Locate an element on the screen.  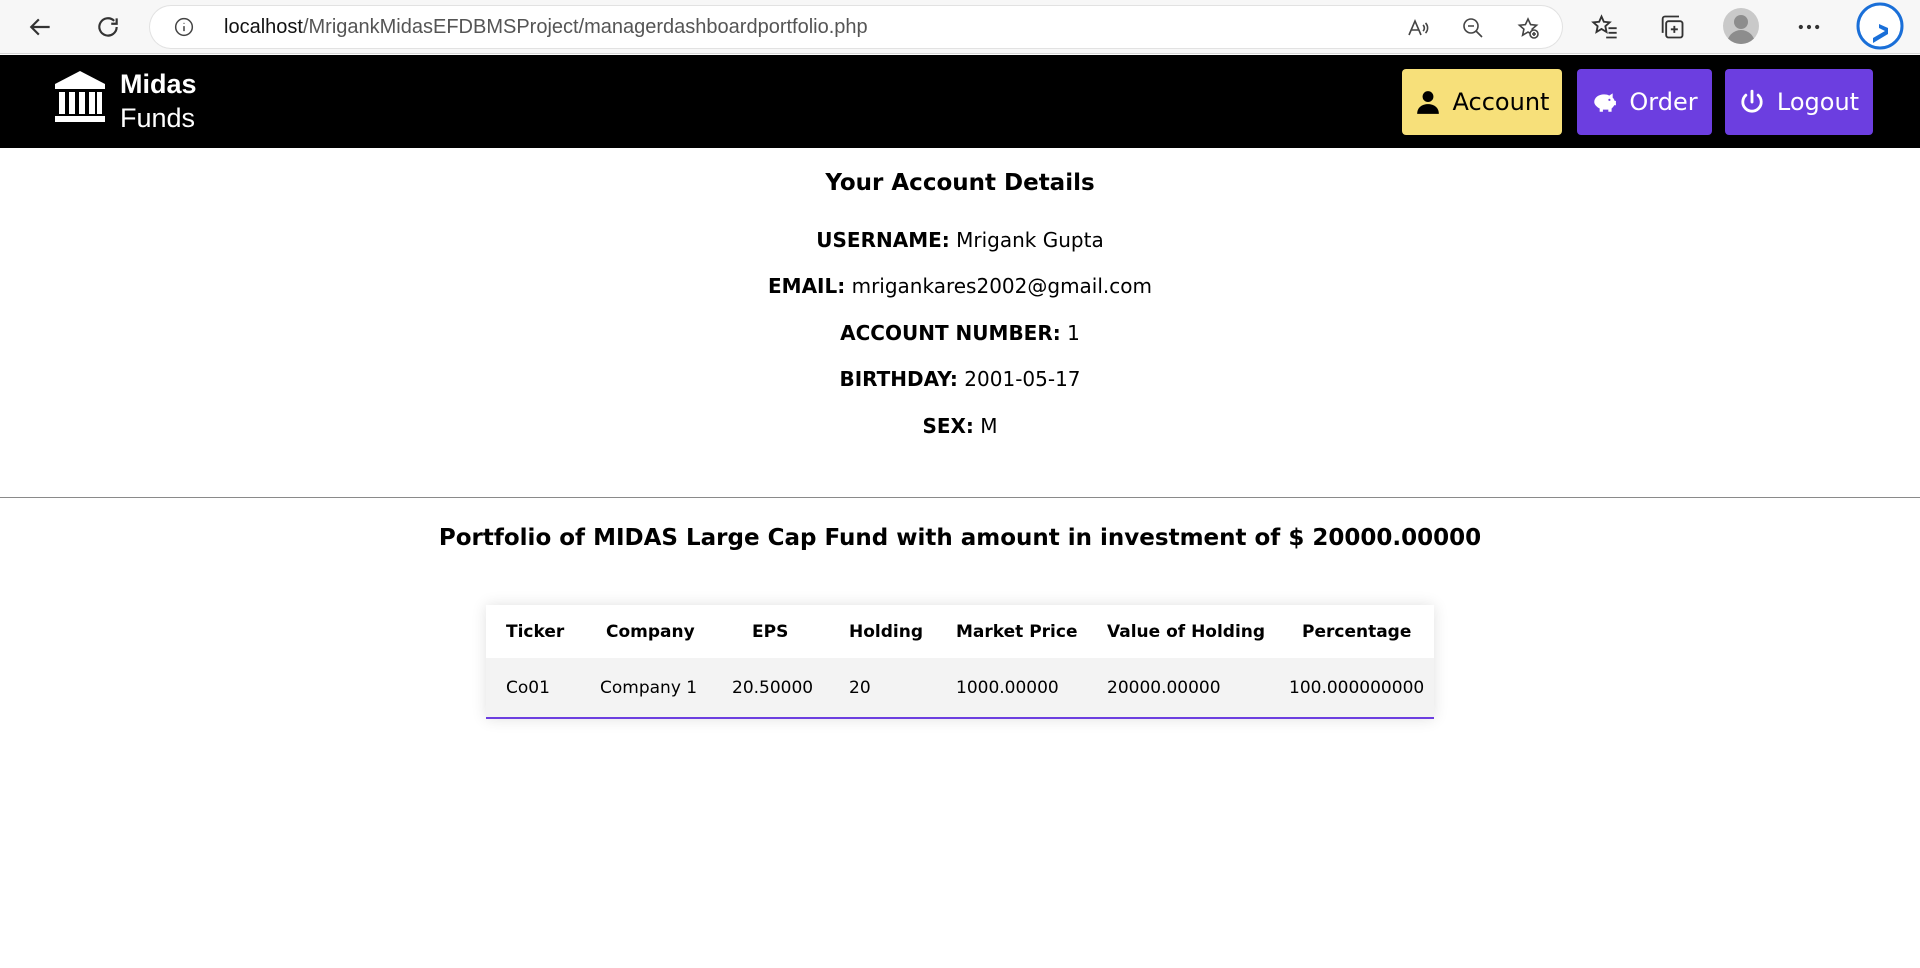
order-button-label: Order is located at coordinates (1663, 102).